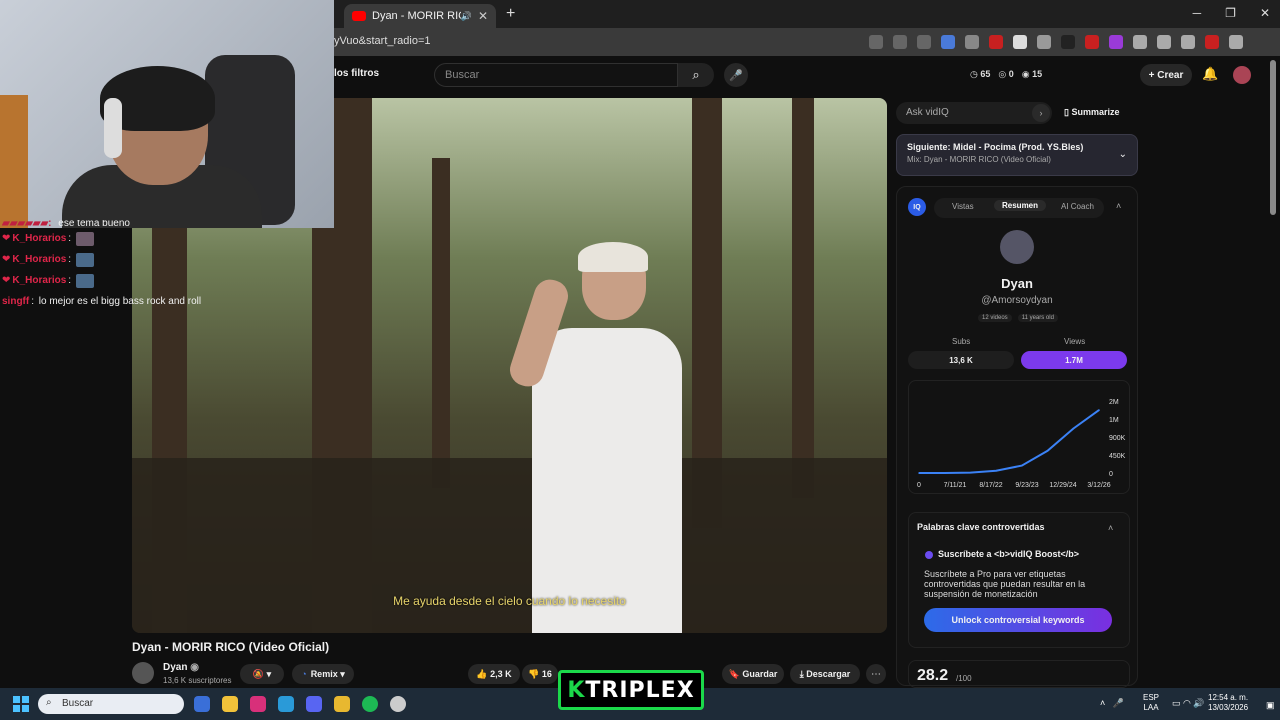  I want to click on channel-avatar, so click(143, 673).